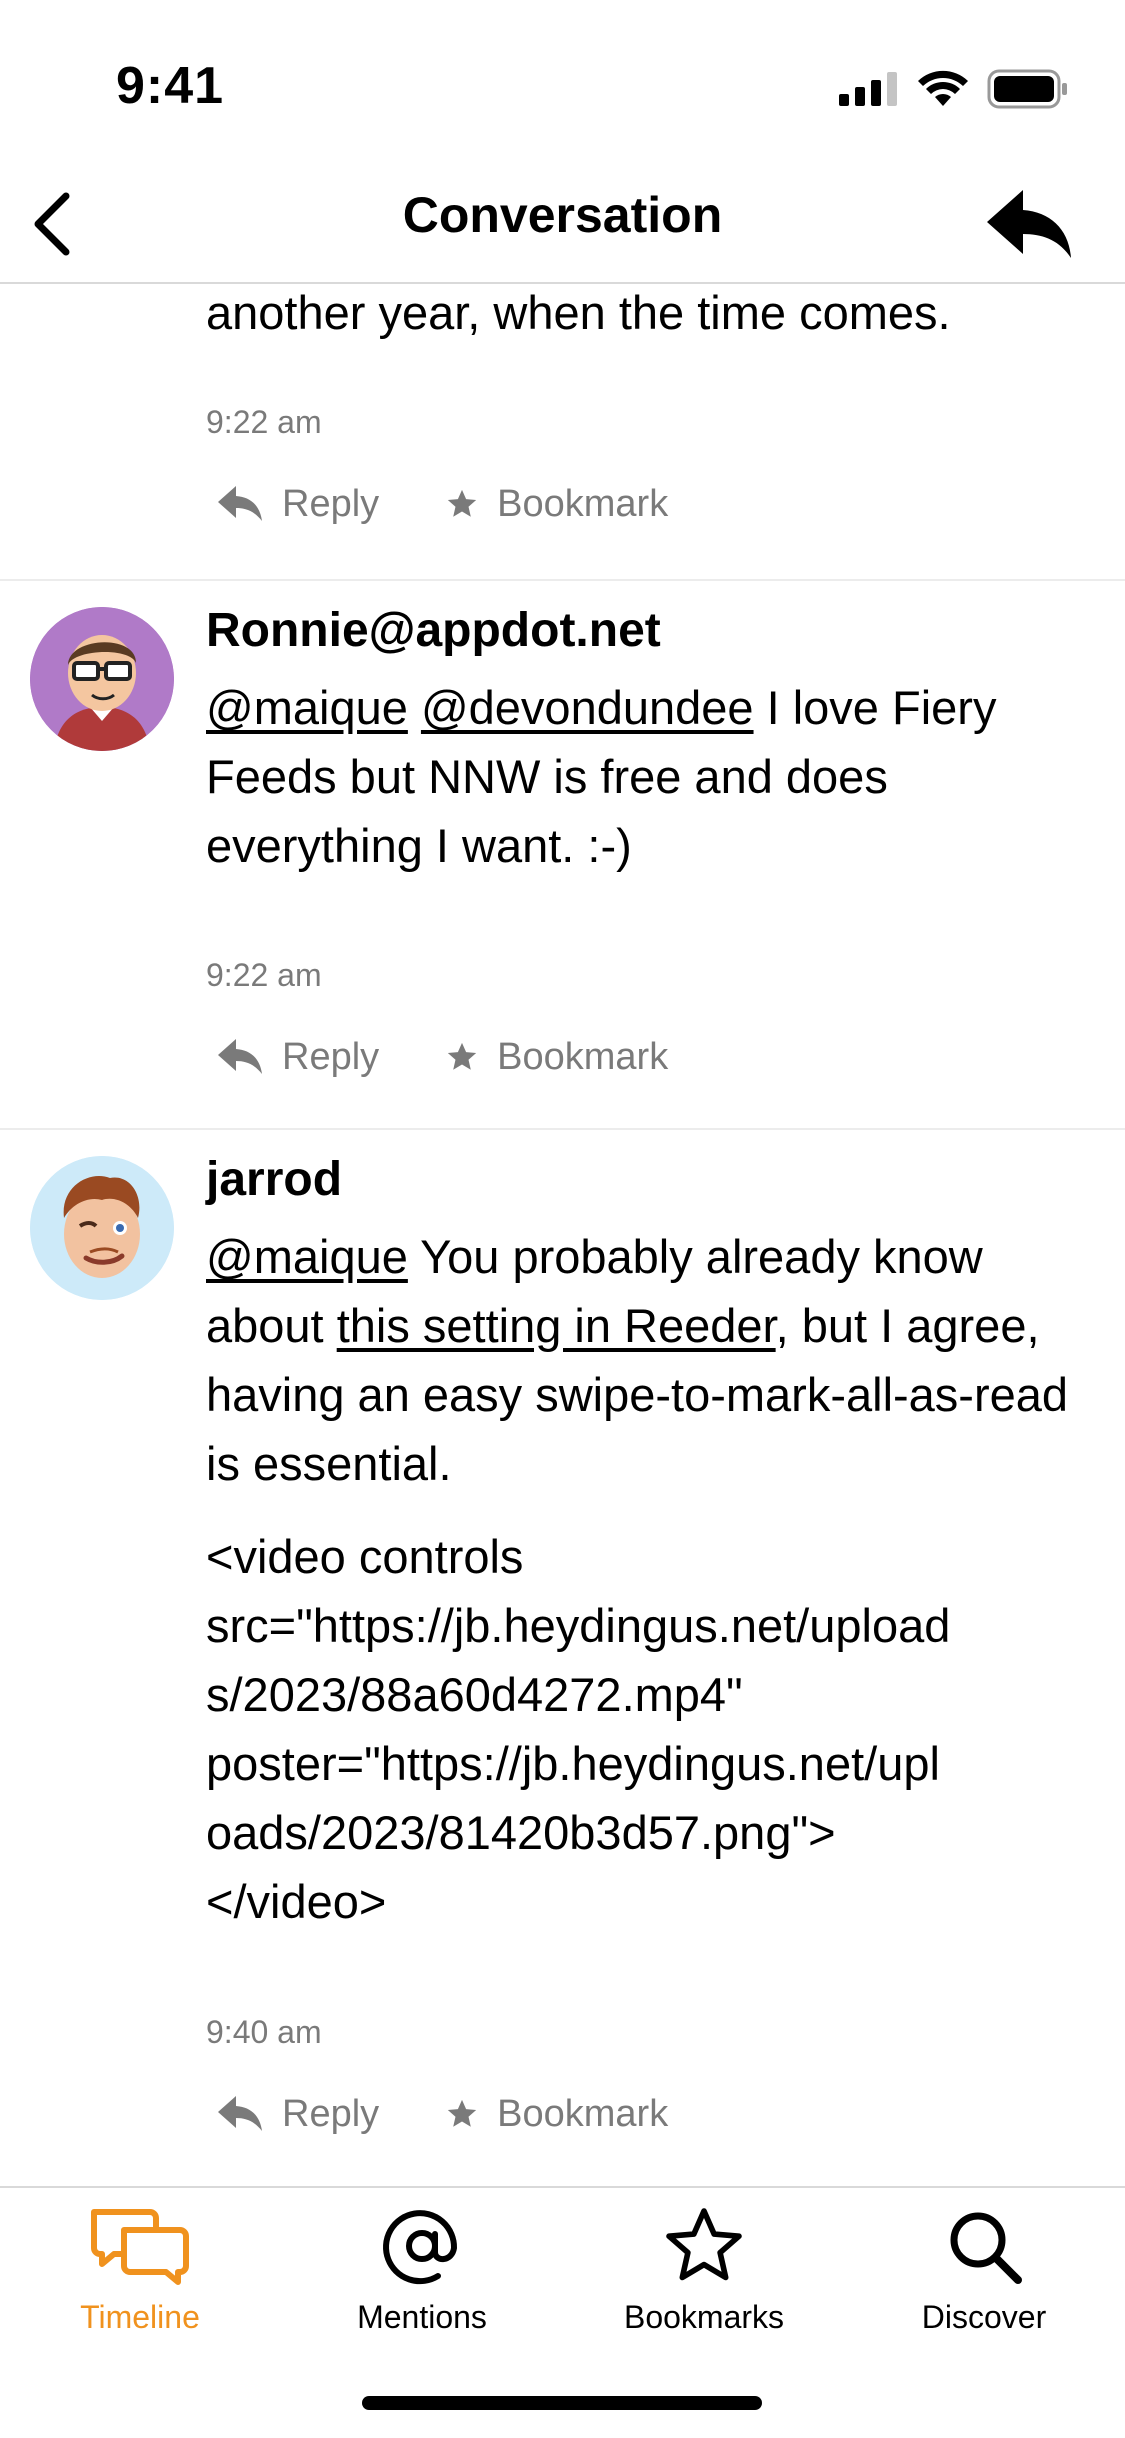 Image resolution: width=1125 pixels, height=2438 pixels. I want to click on tab-timeline: Timeline, so click(140, 2270).